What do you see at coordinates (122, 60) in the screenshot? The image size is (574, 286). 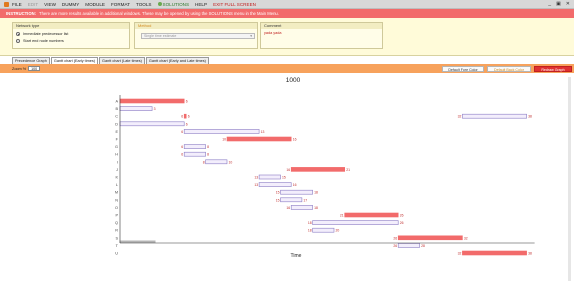 I see `tab-gantt-late: Gantt chart (Late times)` at bounding box center [122, 60].